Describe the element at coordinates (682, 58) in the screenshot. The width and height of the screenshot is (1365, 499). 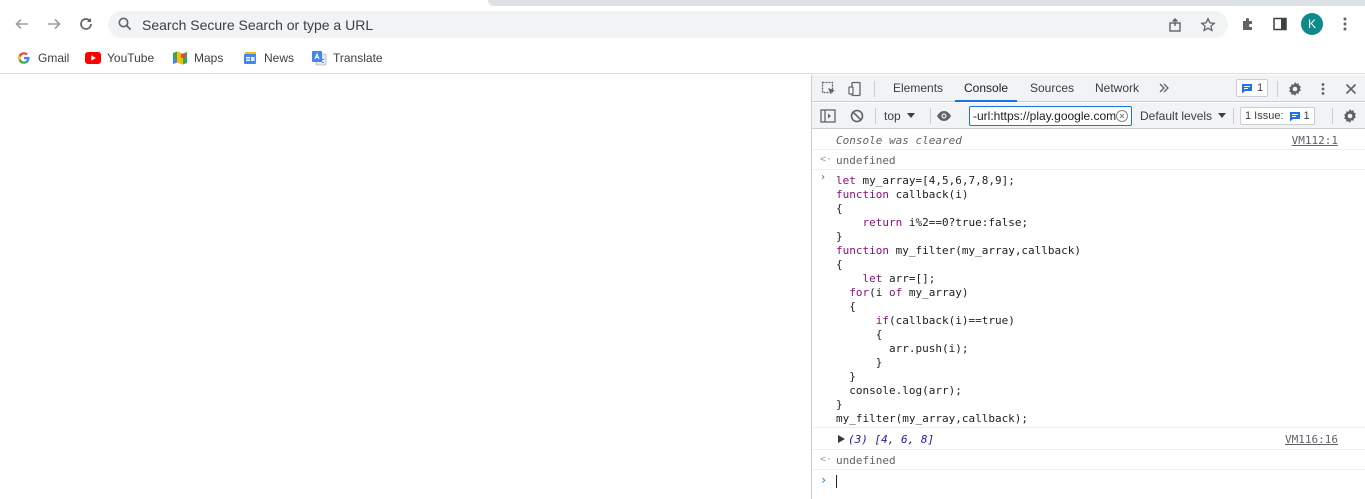
I see `bookmarks-bar: Gmail YouTube Maps News Translate` at that location.